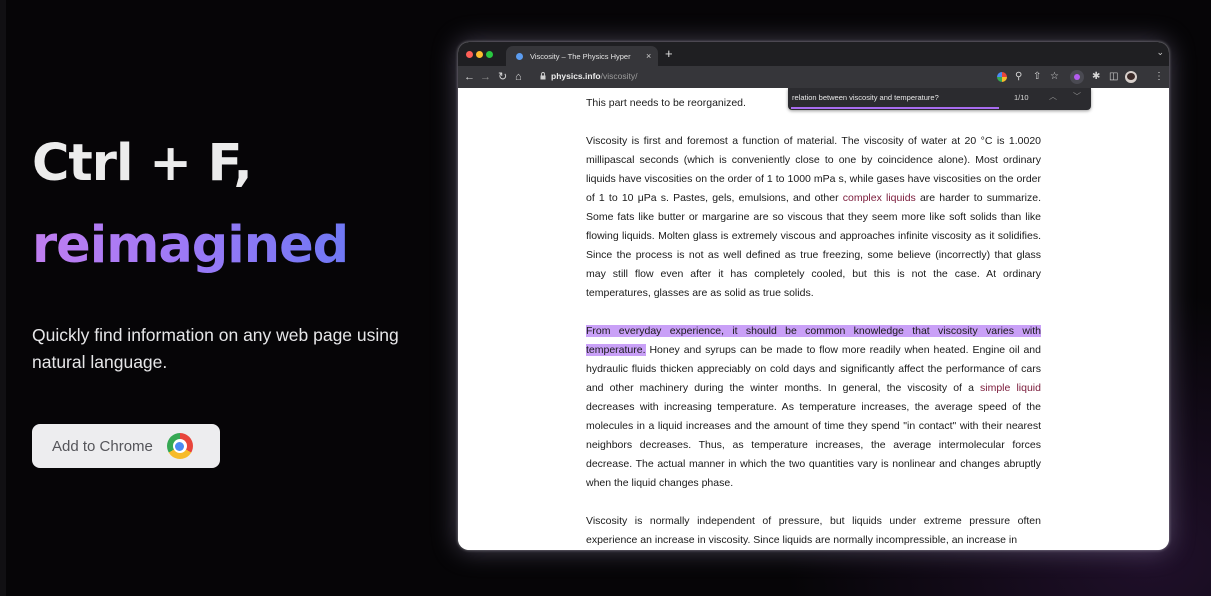 Image resolution: width=1211 pixels, height=596 pixels. Describe the element at coordinates (1018, 77) in the screenshot. I see `zoom-icon: ⚲` at that location.